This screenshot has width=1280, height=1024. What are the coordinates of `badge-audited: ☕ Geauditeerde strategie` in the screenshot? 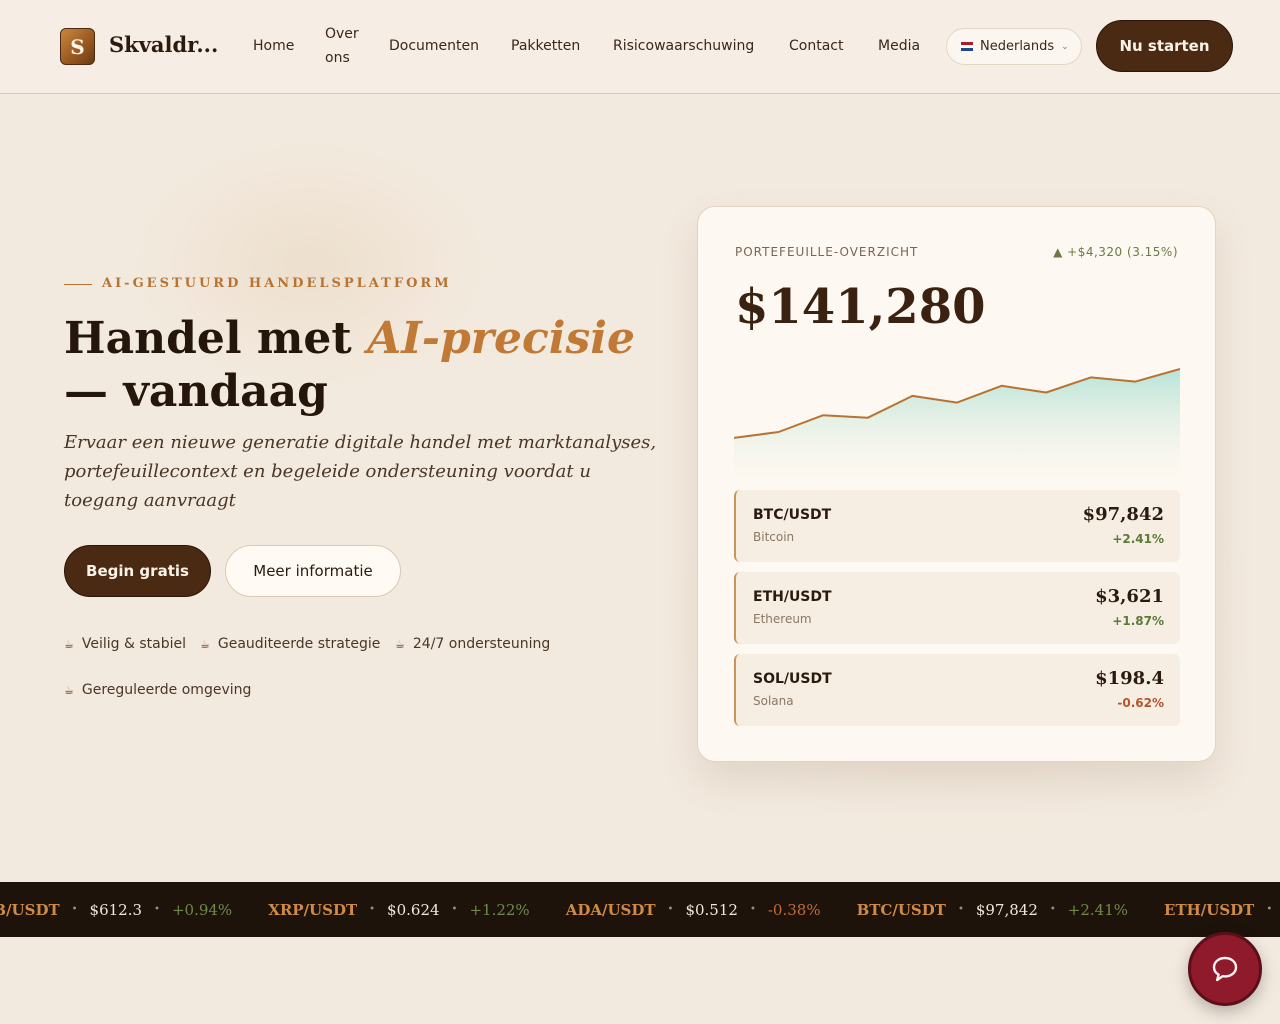 It's located at (290, 644).